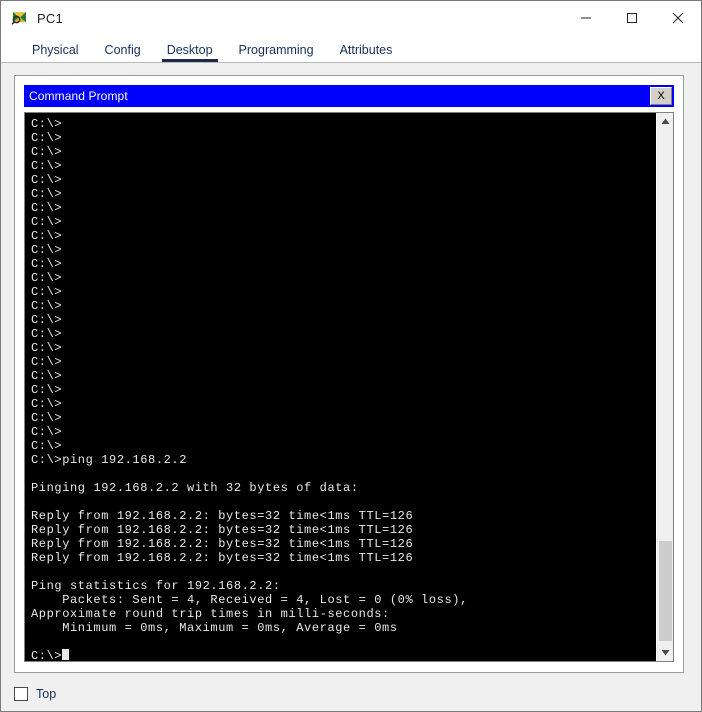  Describe the element at coordinates (109, 460) in the screenshot. I see `terminal-line: C:\>ping 192.168.2.2` at that location.